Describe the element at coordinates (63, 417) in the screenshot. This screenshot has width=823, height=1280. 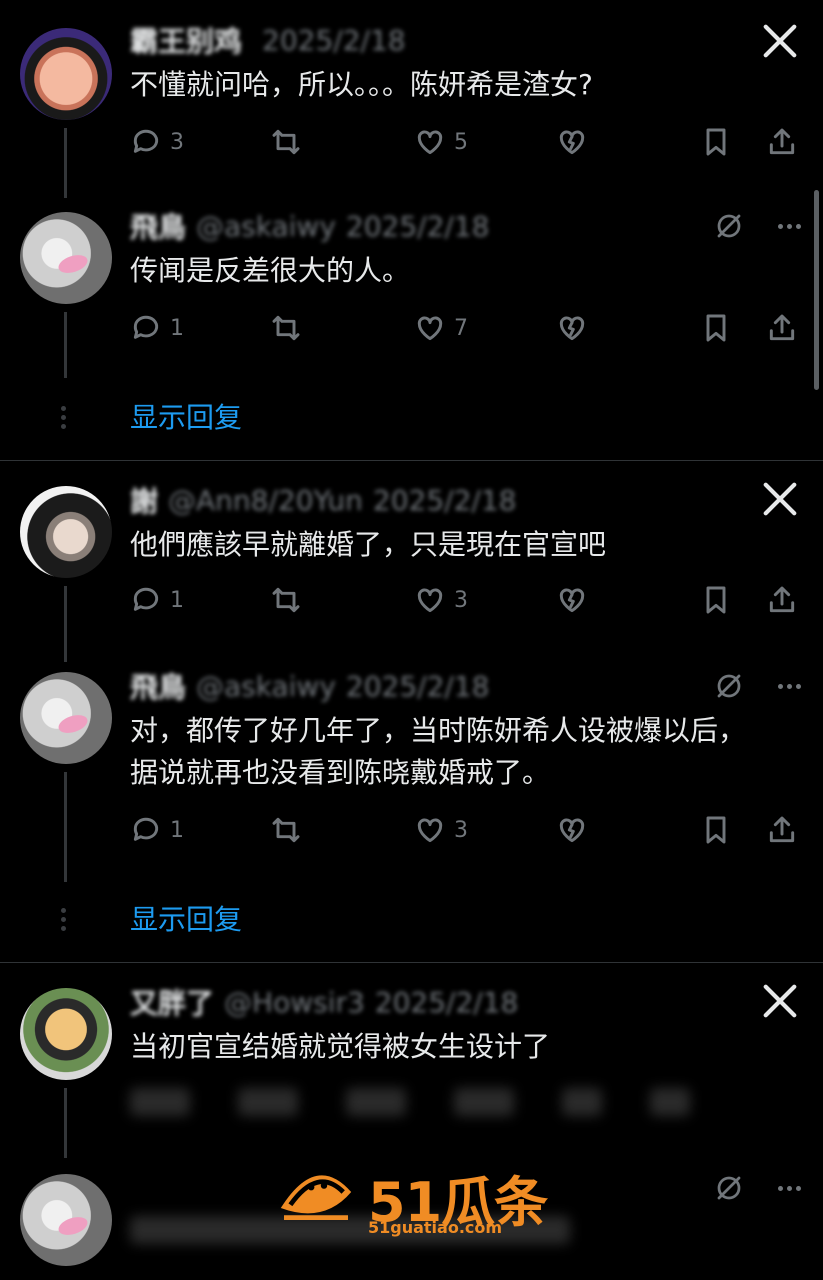
I see `more-replies-dots` at that location.